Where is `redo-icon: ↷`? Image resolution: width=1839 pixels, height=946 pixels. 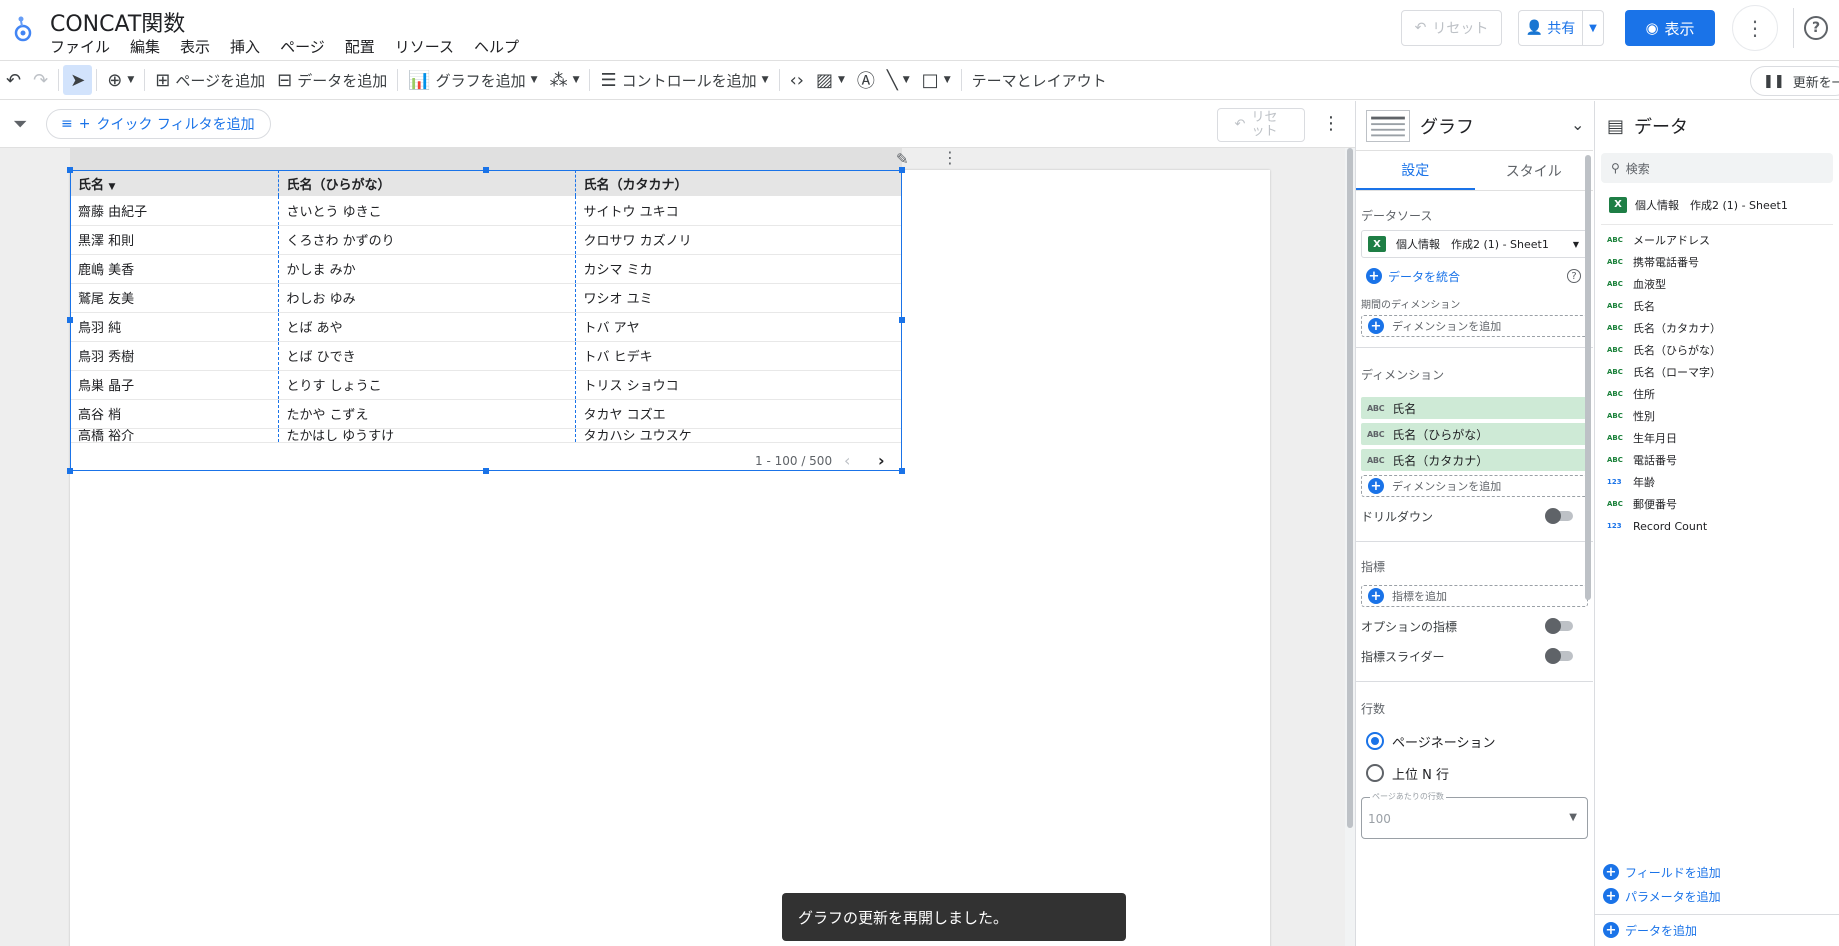
redo-icon: ↷ is located at coordinates (40, 80).